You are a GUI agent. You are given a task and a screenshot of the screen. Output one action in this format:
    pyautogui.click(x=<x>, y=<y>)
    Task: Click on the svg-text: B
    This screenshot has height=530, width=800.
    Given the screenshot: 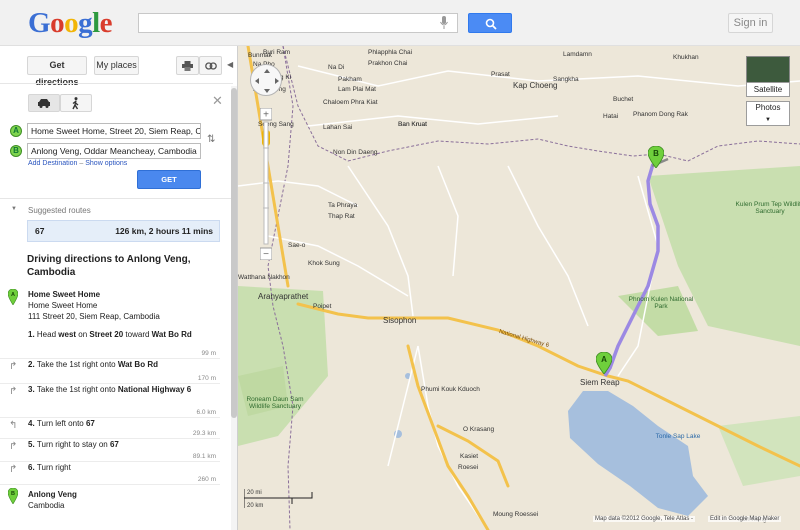 What is the action you would take?
    pyautogui.click(x=13, y=494)
    